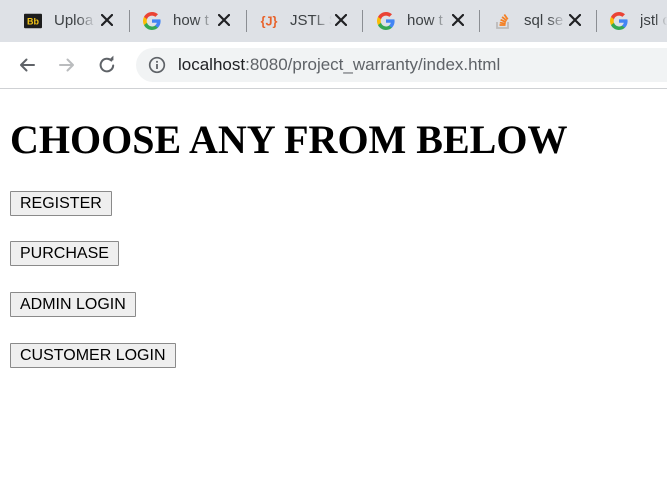 The height and width of the screenshot is (501, 667). What do you see at coordinates (157, 65) in the screenshot?
I see `site-info-icon` at bounding box center [157, 65].